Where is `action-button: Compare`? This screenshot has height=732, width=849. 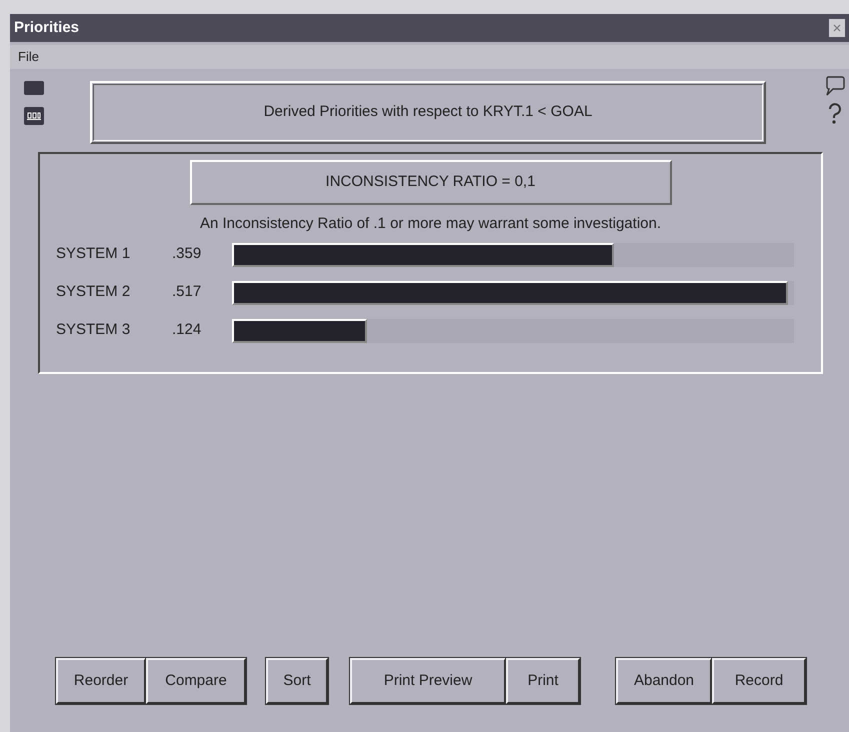
action-button: Compare is located at coordinates (196, 681).